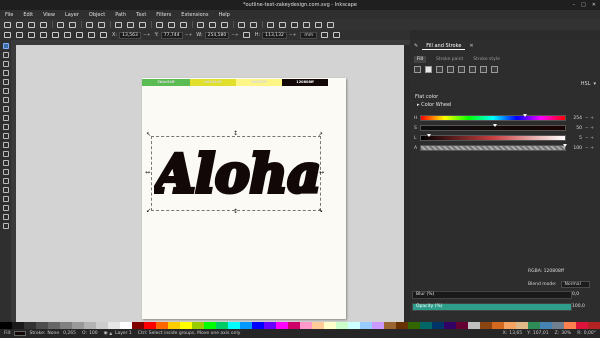  What do you see at coordinates (428, 69) in the screenshot?
I see `flat-color-icon` at bounding box center [428, 69].